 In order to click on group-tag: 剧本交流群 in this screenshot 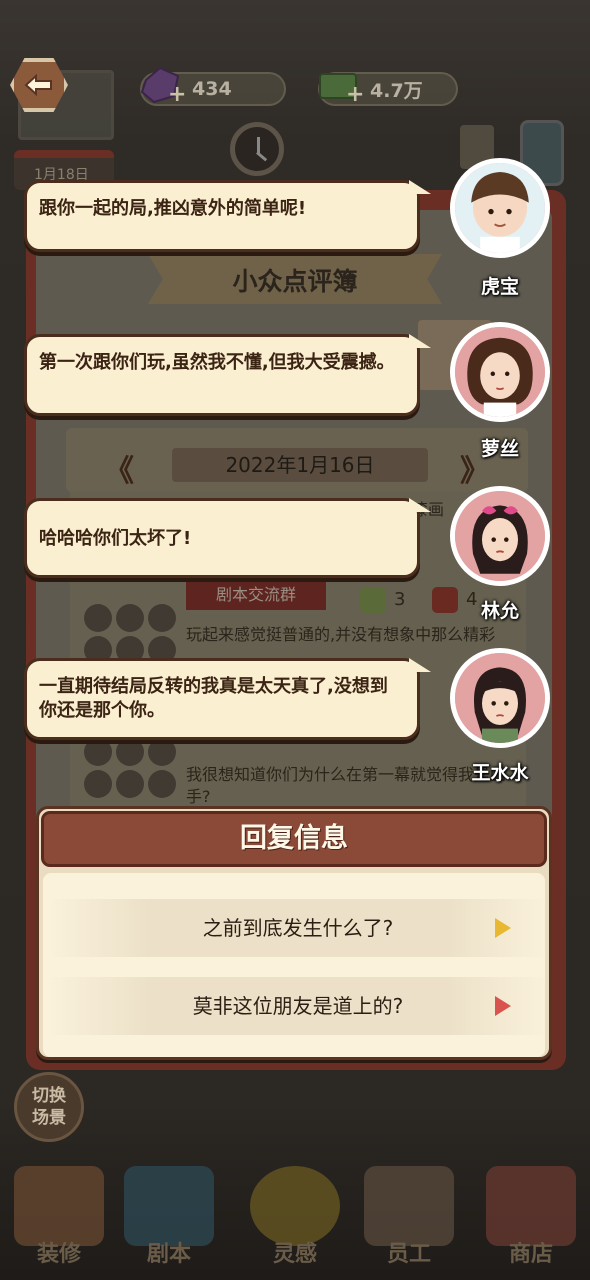, I will do `click(256, 595)`.